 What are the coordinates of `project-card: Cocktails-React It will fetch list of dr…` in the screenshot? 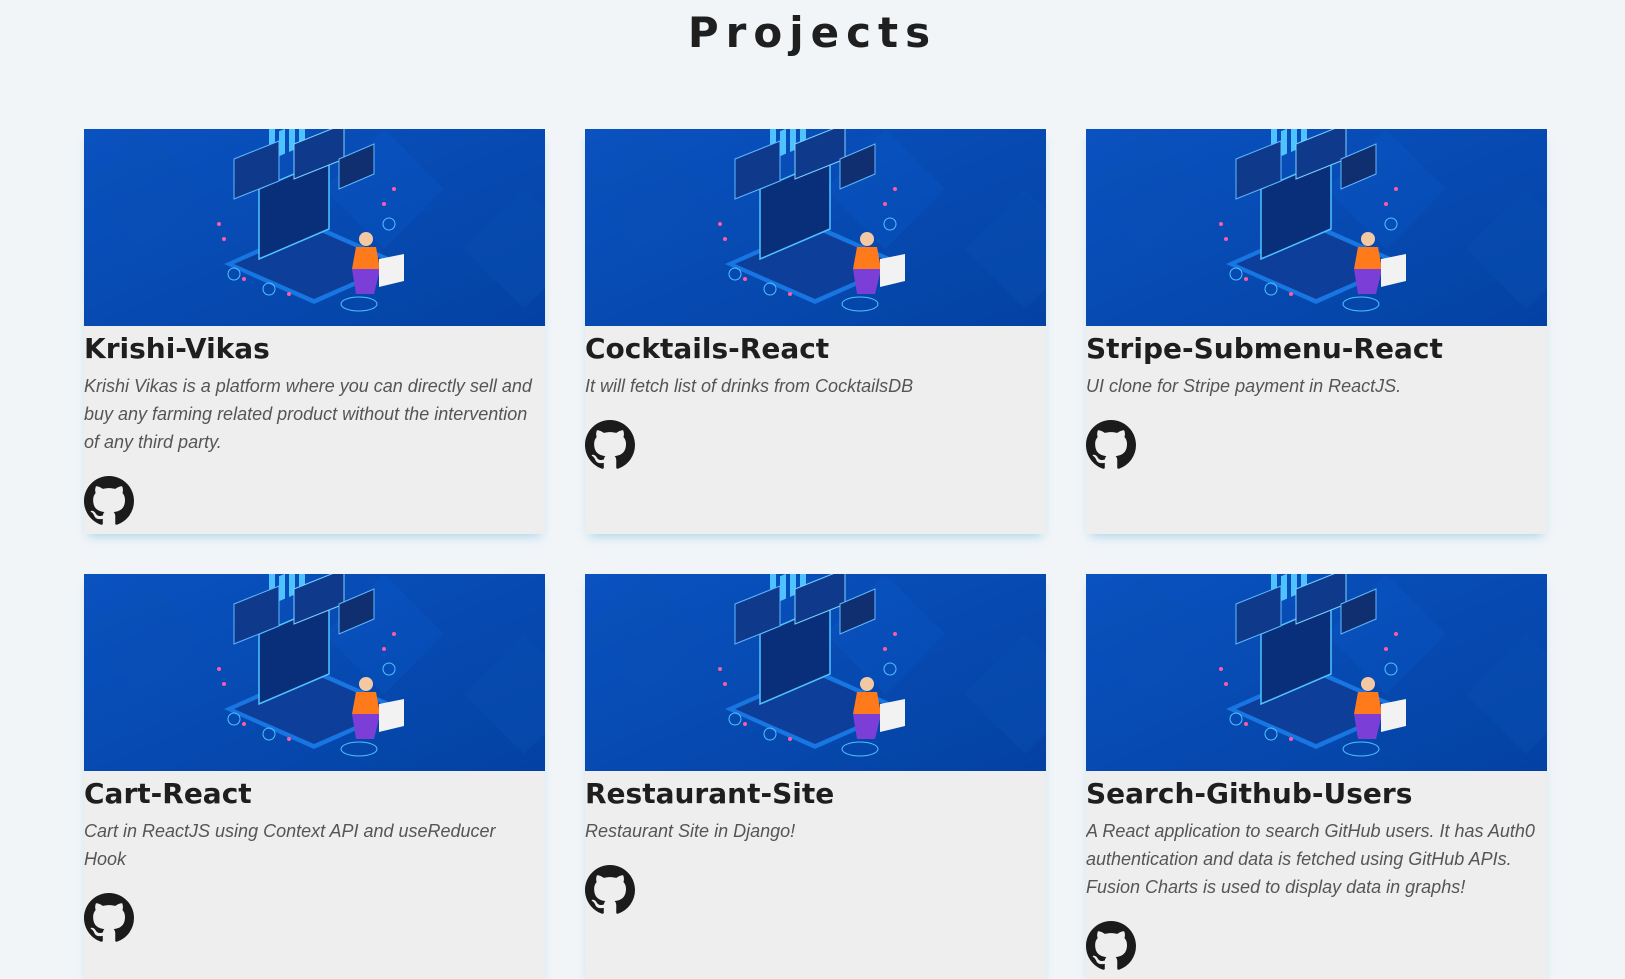 It's located at (815, 331).